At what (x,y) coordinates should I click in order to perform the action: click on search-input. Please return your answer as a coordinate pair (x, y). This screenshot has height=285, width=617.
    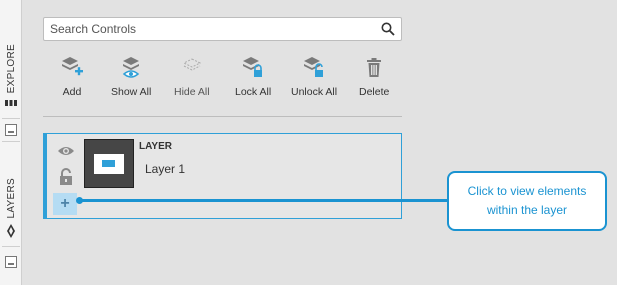
    Looking at the image, I should click on (215, 29).